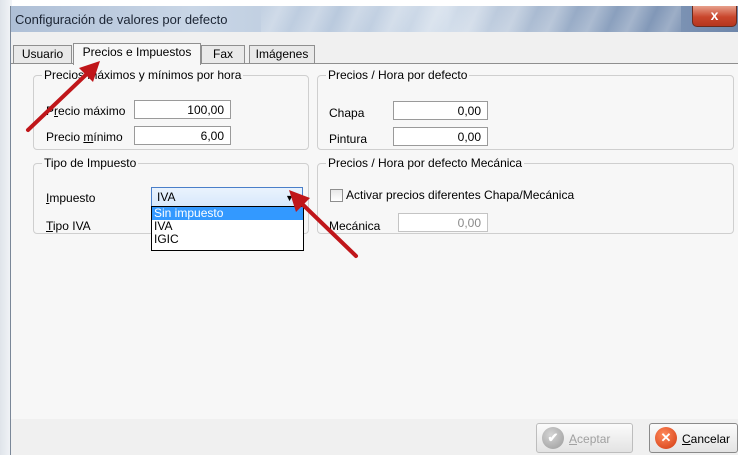  I want to click on close-icon: x, so click(714, 15).